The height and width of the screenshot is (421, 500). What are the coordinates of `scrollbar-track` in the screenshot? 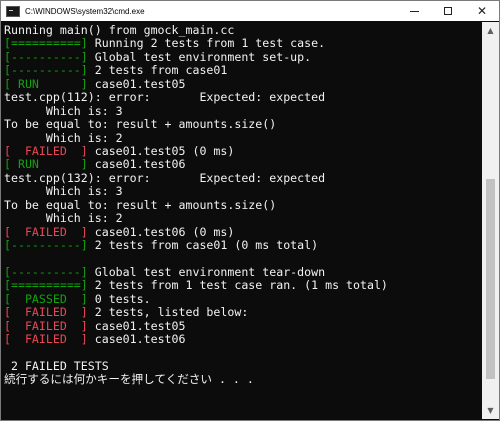 It's located at (490, 220).